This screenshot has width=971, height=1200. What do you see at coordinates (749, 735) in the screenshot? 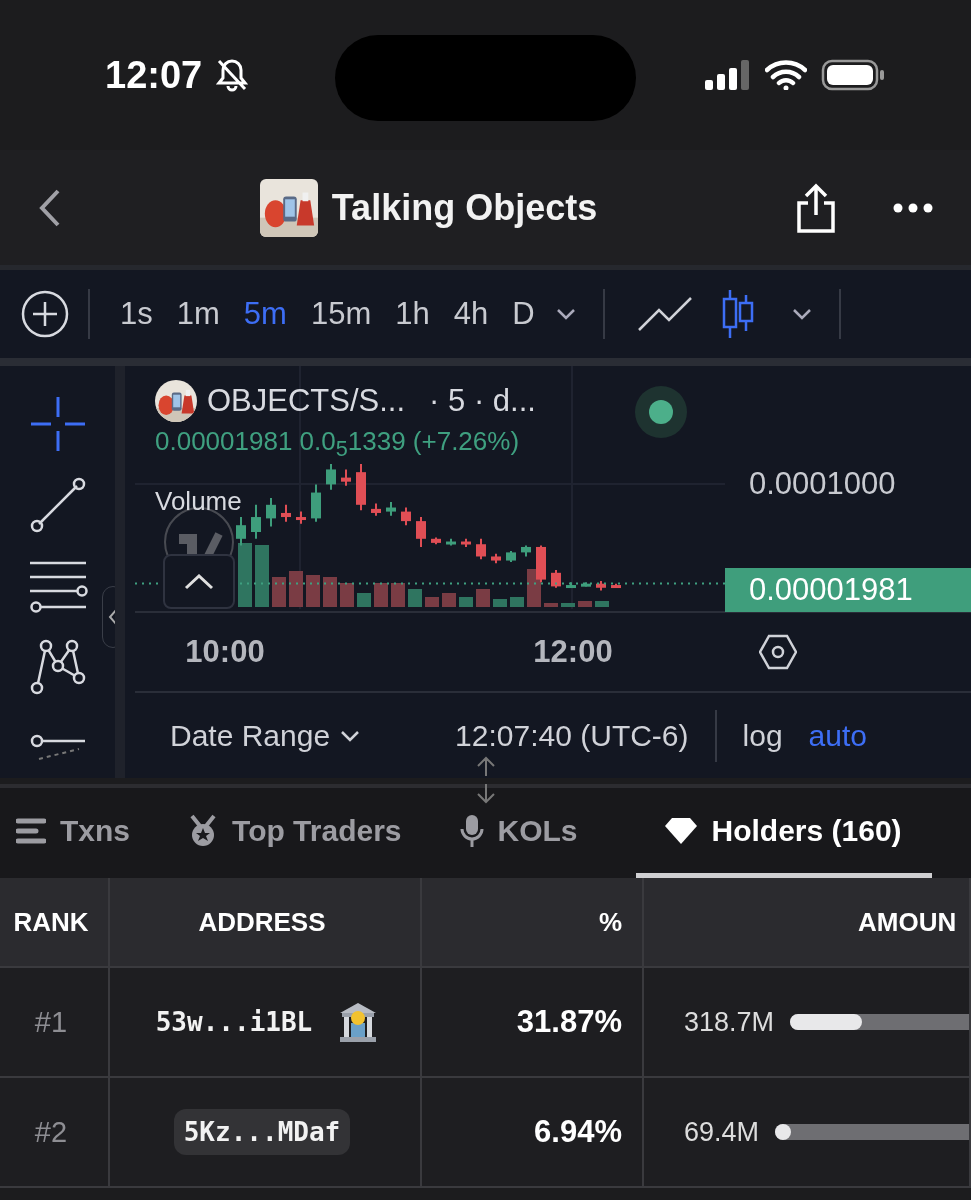
I see `scale-toggle: log` at bounding box center [749, 735].